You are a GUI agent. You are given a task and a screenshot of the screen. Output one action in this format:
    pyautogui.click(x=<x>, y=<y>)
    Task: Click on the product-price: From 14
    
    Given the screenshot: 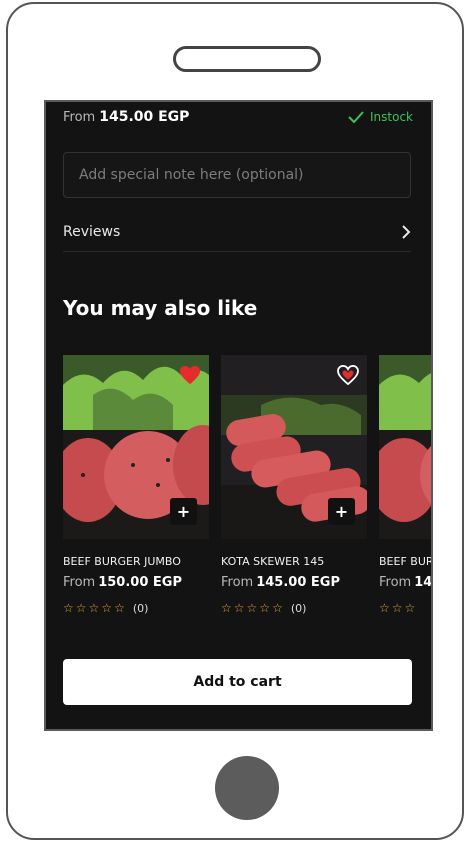 What is the action you would take?
    pyautogui.click(x=406, y=582)
    